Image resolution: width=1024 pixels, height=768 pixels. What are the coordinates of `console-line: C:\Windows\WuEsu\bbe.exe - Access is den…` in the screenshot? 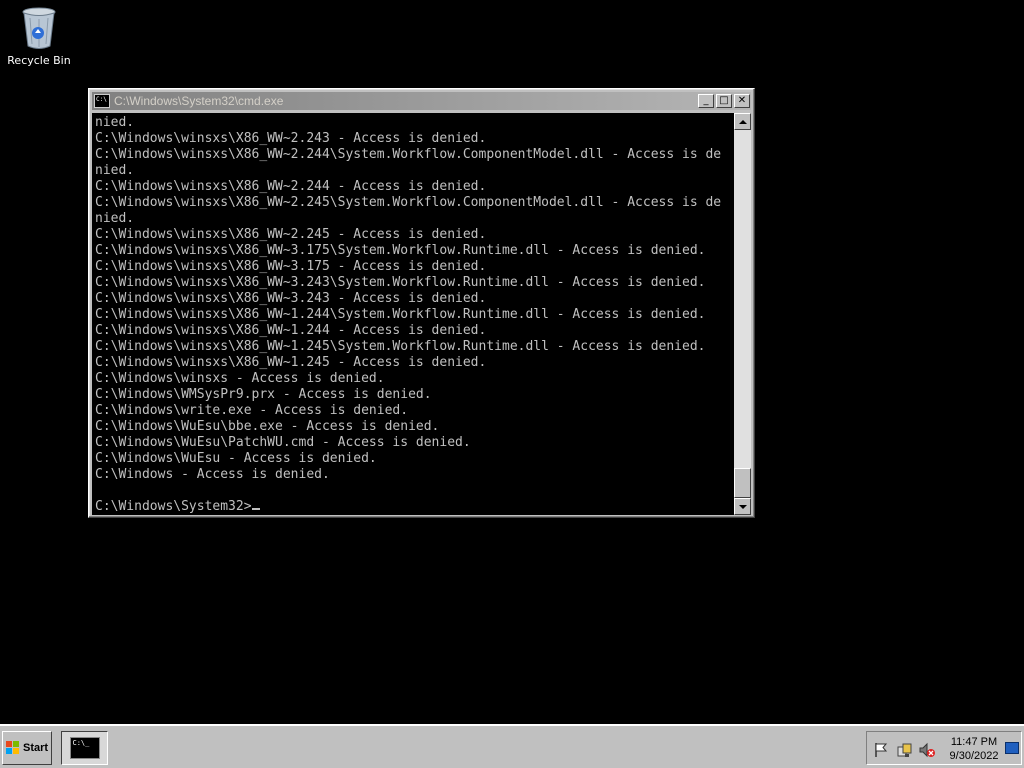 It's located at (267, 426).